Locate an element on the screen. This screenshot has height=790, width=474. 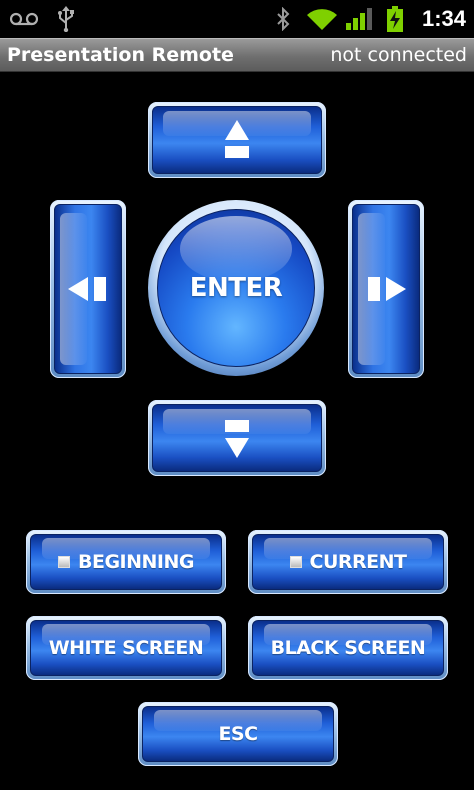
arrow-left-icon is located at coordinates (87, 289).